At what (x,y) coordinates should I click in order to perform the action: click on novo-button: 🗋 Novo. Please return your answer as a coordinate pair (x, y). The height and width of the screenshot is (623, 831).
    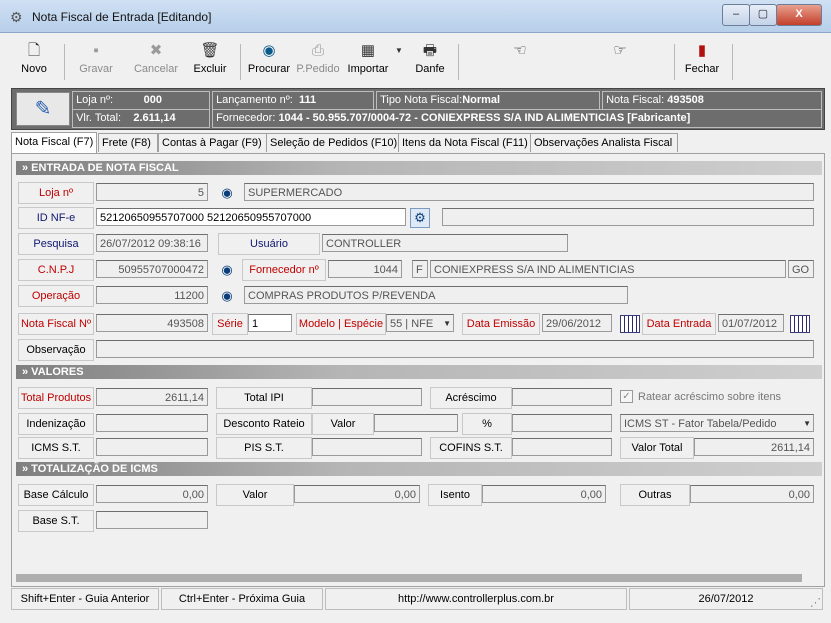
    Looking at the image, I should click on (34, 62).